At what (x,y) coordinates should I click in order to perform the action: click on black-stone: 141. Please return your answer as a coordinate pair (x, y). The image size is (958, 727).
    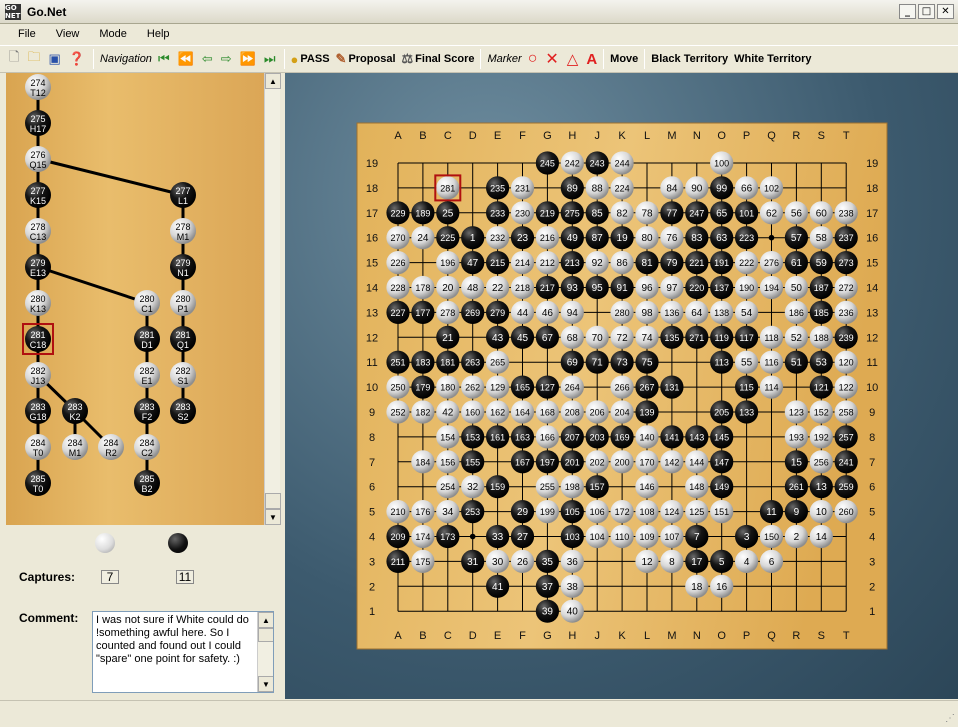
    Looking at the image, I should click on (672, 437).